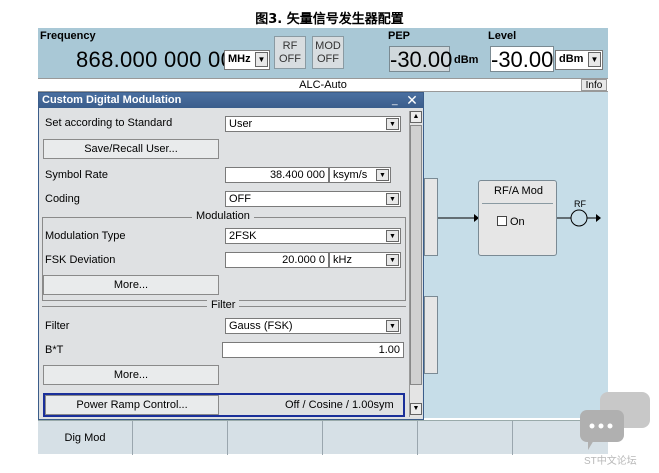 The height and width of the screenshot is (473, 659). What do you see at coordinates (339, 405) in the screenshot?
I see `power-ramp-value: Off / Cosine / 1.00sym` at bounding box center [339, 405].